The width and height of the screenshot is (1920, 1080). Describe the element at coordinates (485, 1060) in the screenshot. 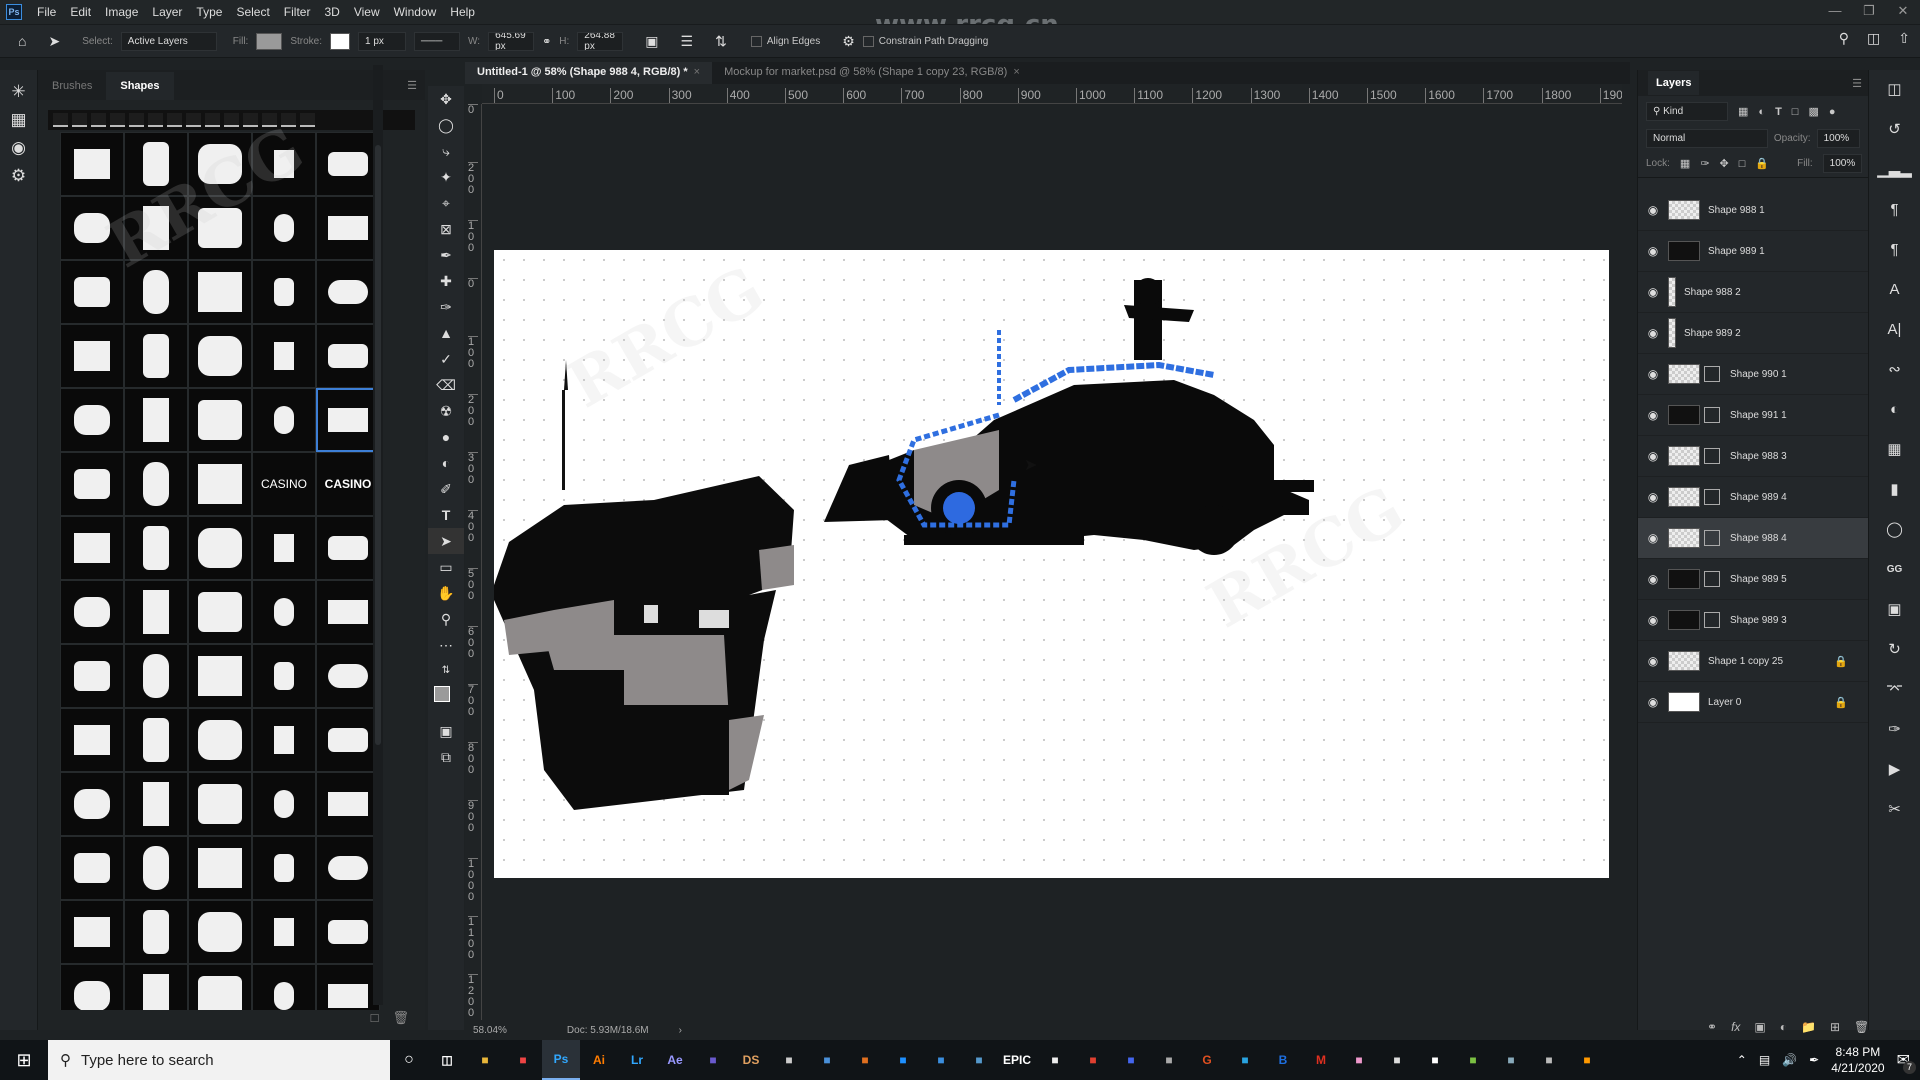

I see `taskbar-app-file-explorer: ■` at that location.